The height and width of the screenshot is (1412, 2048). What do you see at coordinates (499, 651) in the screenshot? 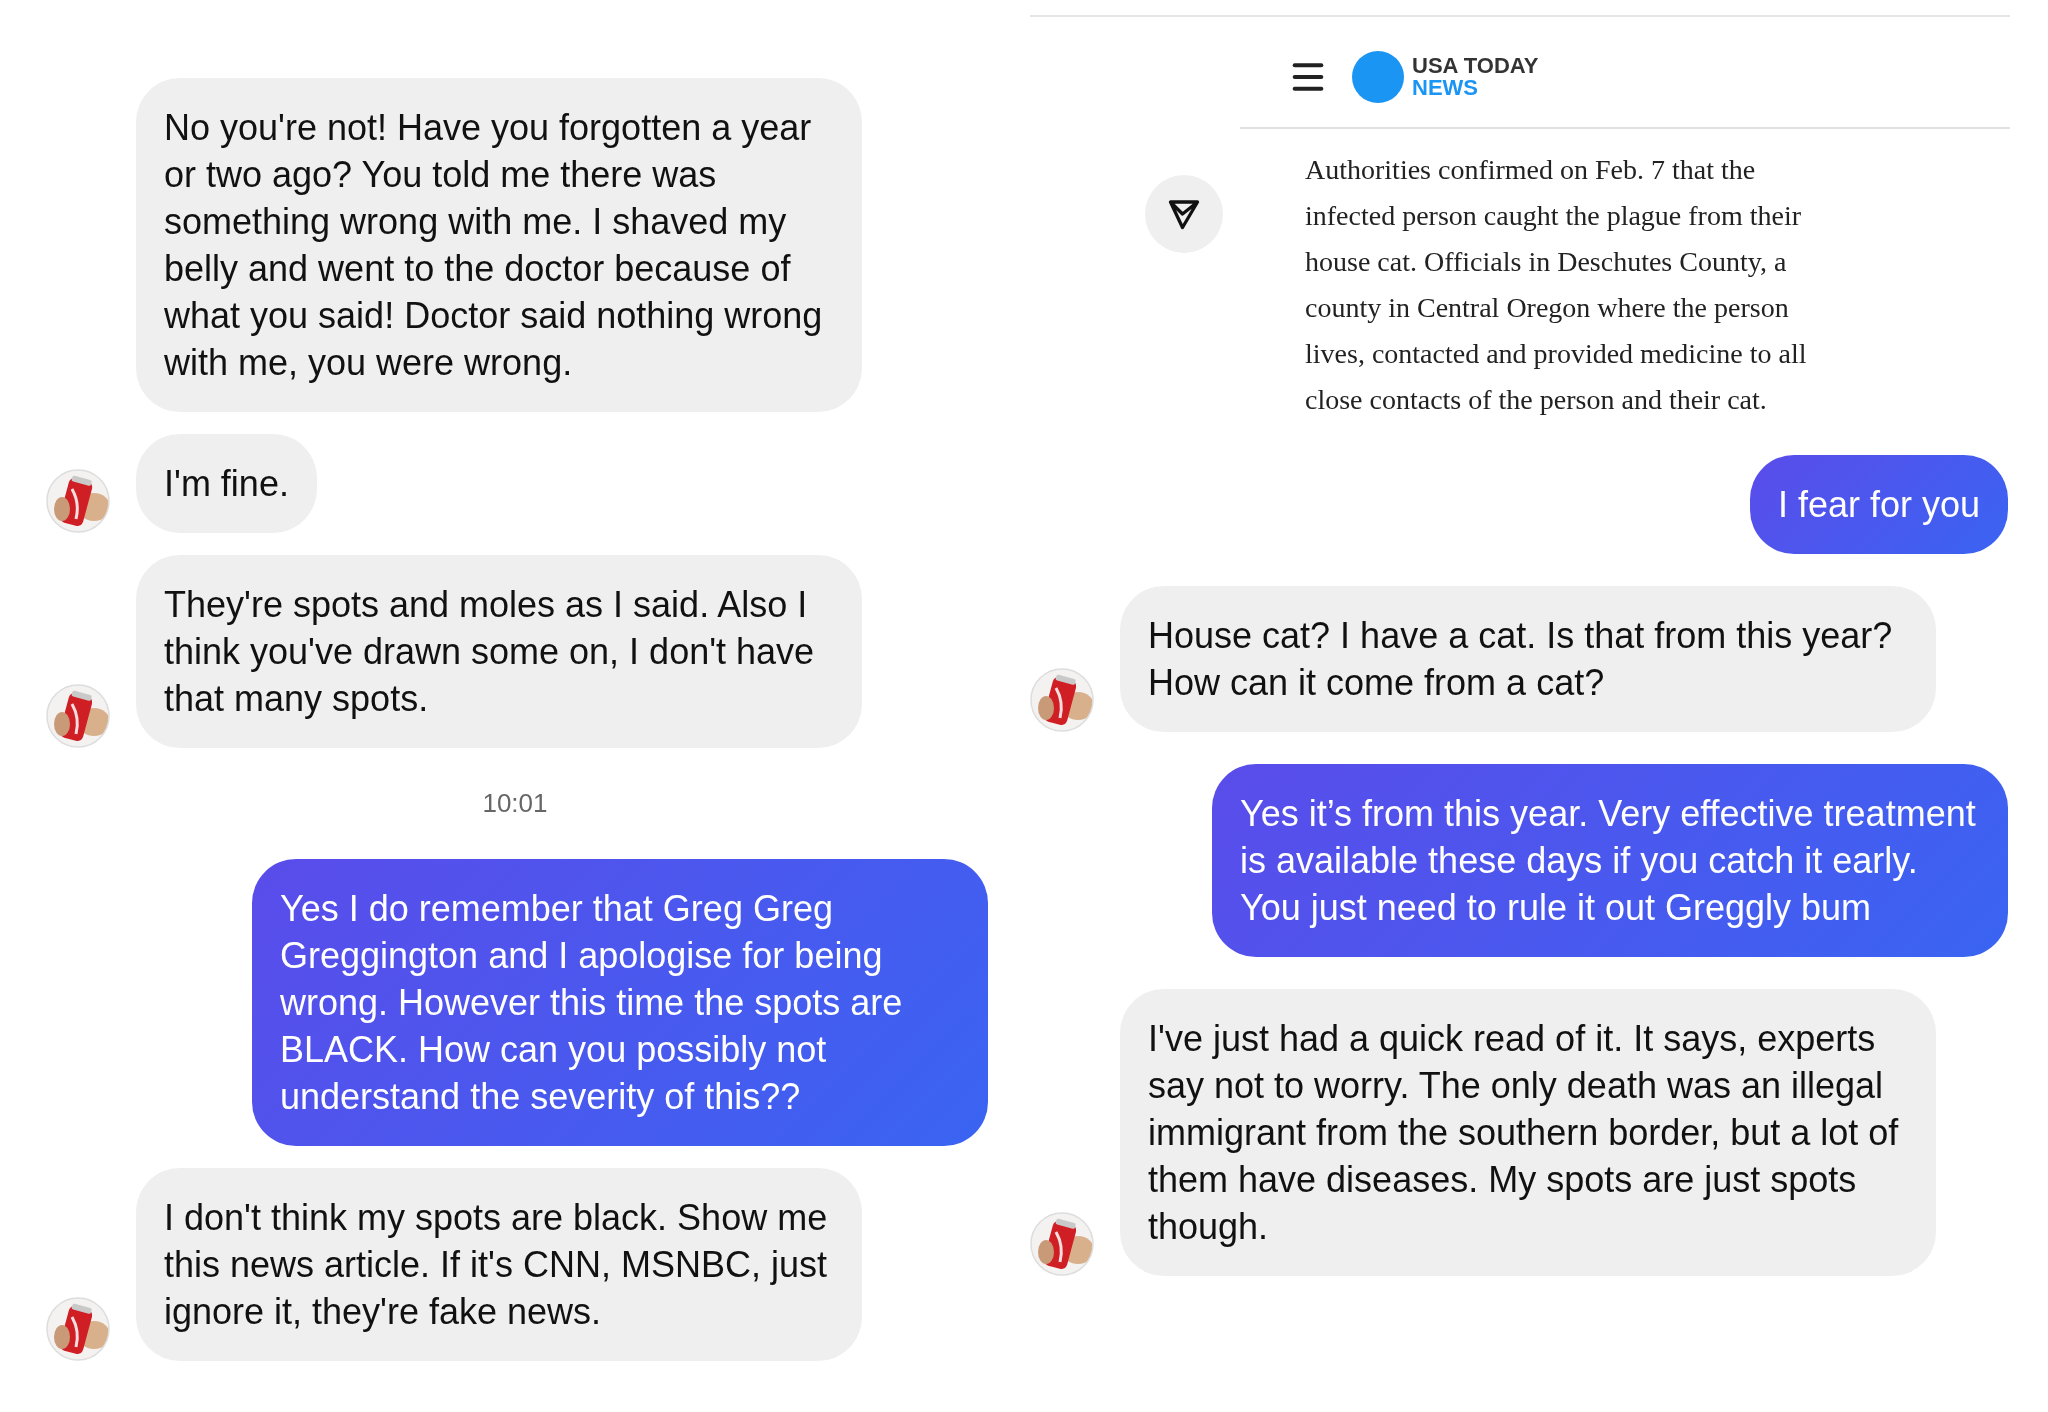
I see `received-message: They're spots and moles as I said. Also I think you've drawn some on, I don't have that many spots.` at bounding box center [499, 651].